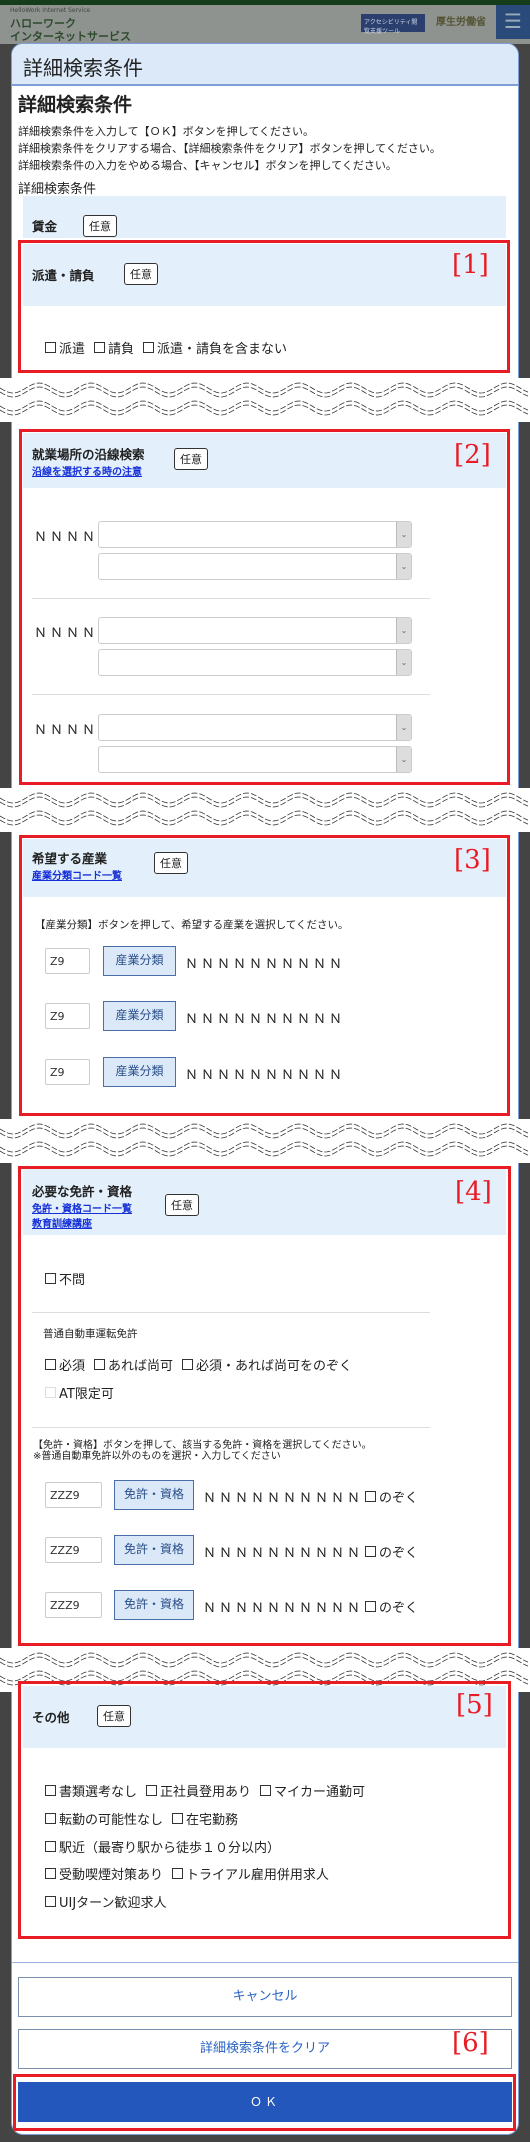  I want to click on railway-caution-link: 沿線を選択する時の注意, so click(88, 470).